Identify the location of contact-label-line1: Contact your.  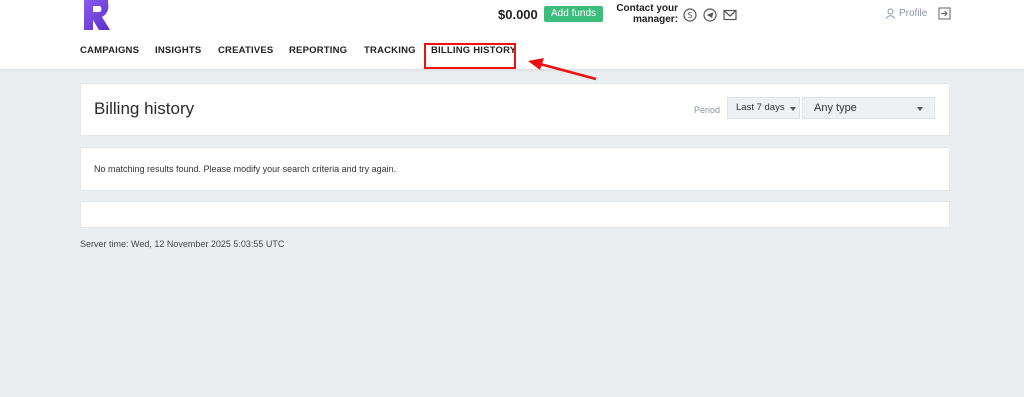
(647, 8).